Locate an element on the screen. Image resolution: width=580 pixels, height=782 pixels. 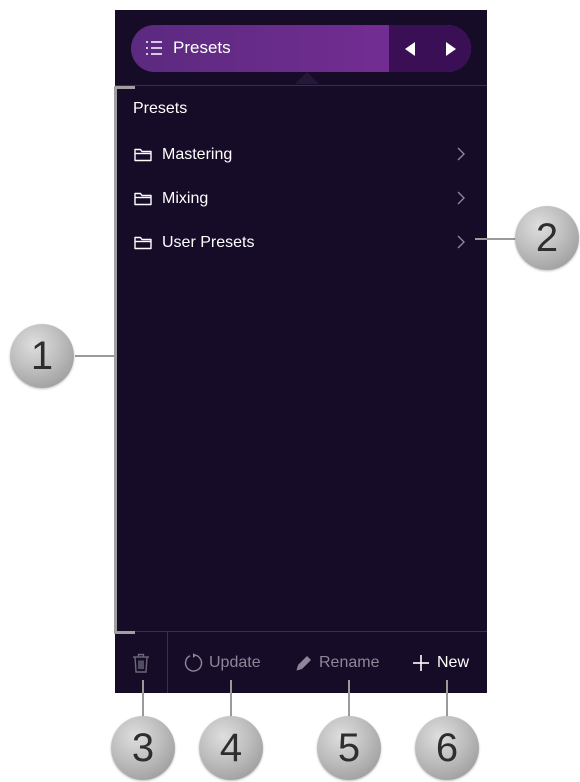
callout-4-number: 4 is located at coordinates (231, 748).